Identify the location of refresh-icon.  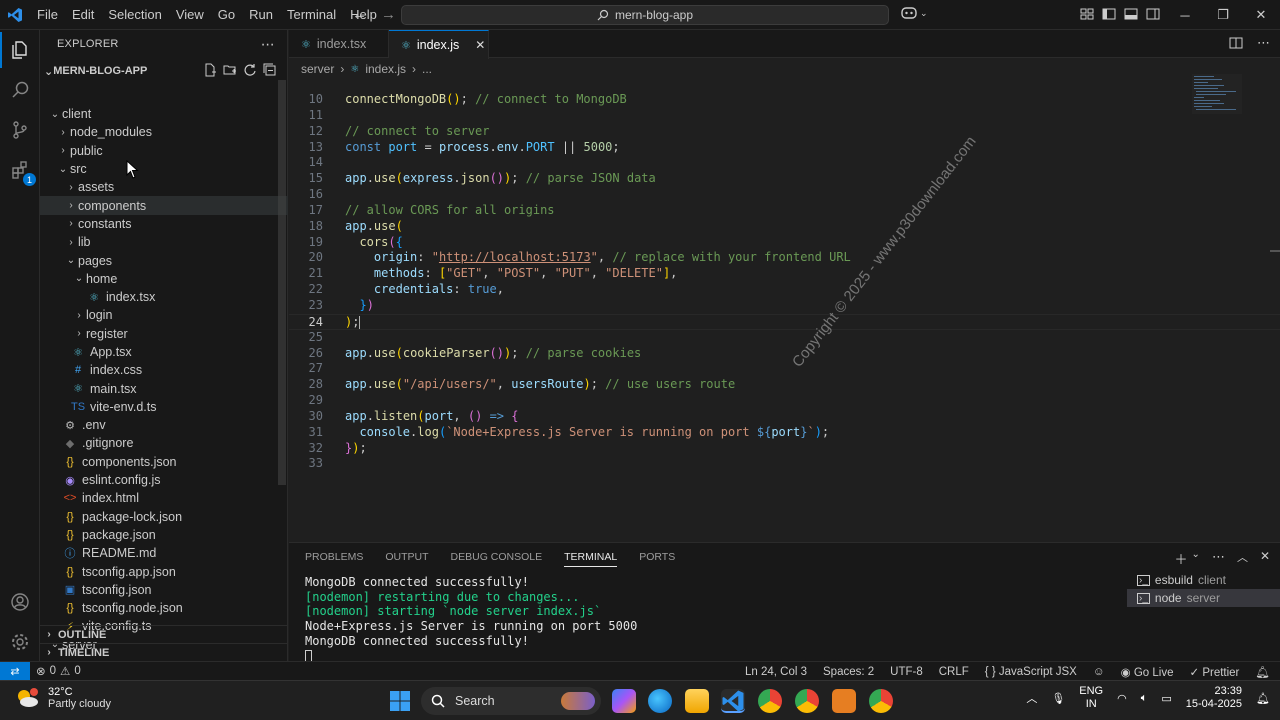
(250, 70).